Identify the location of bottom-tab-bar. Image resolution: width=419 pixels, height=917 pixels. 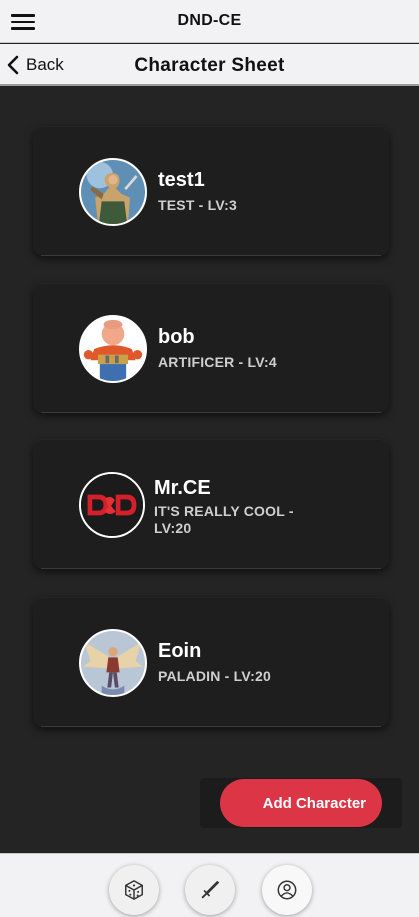
(209, 885).